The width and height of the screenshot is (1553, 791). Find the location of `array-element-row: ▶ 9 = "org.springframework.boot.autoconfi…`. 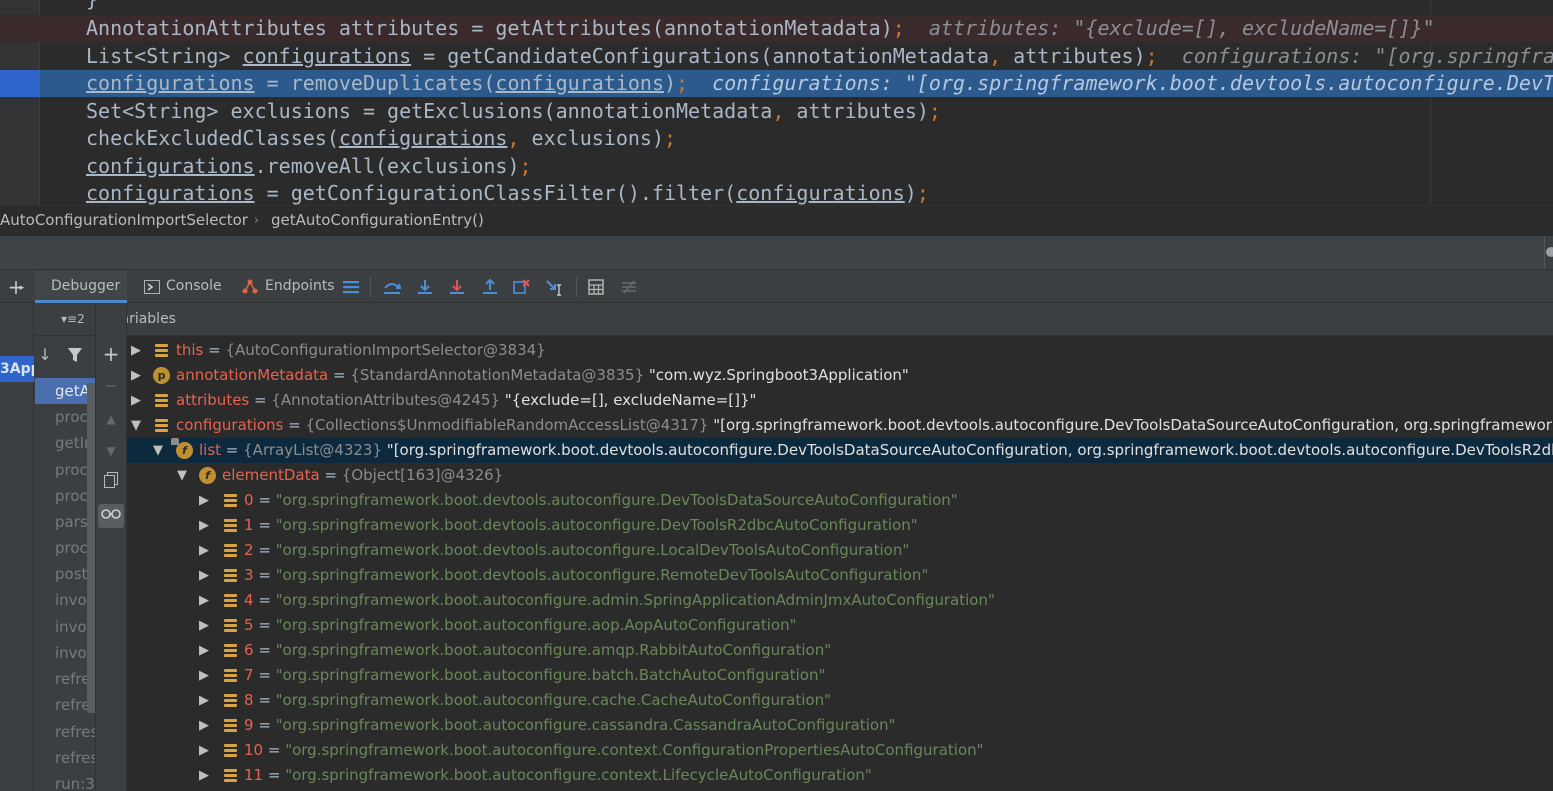

array-element-row: ▶ 9 = "org.springframework.boot.autoconfi… is located at coordinates (840, 725).